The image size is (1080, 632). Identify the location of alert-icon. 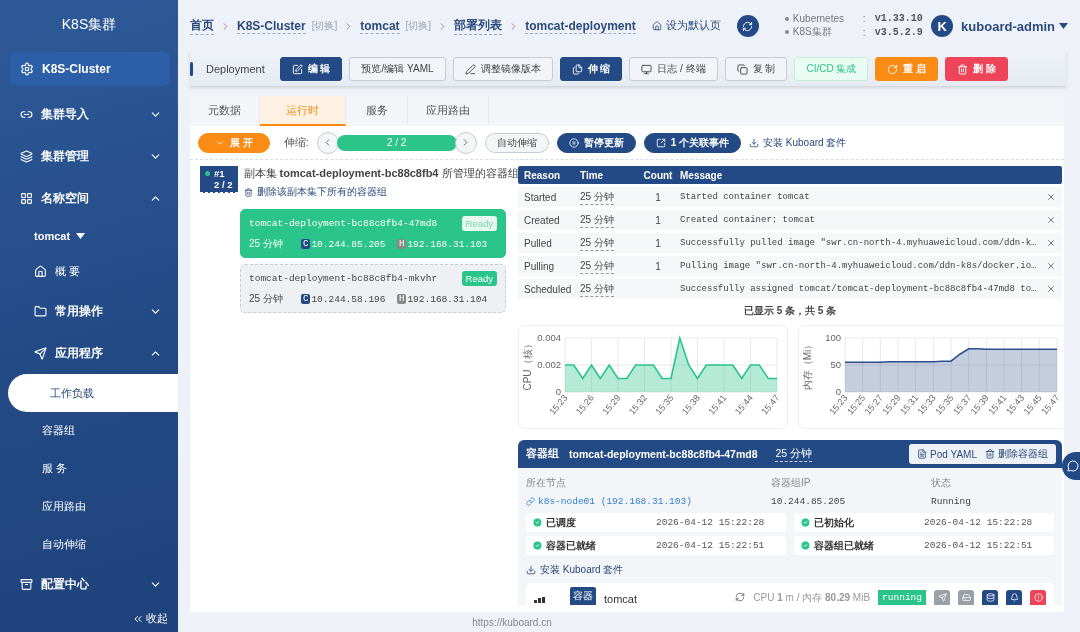
(1038, 597).